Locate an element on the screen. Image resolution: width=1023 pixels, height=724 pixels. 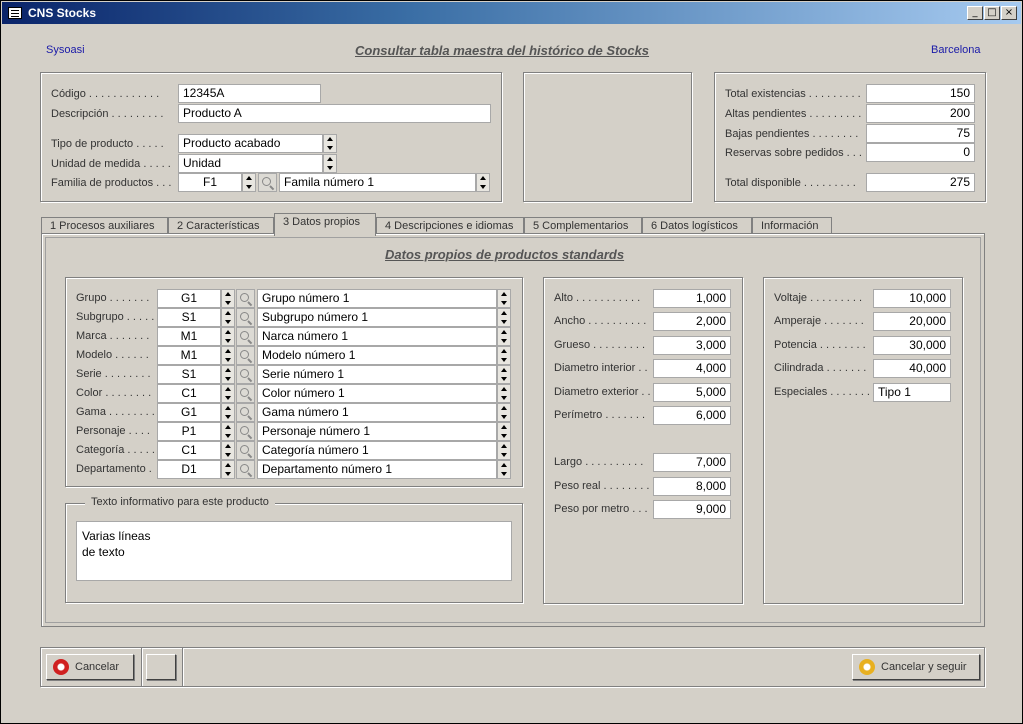
existencias-field: 150 is located at coordinates (920, 93).